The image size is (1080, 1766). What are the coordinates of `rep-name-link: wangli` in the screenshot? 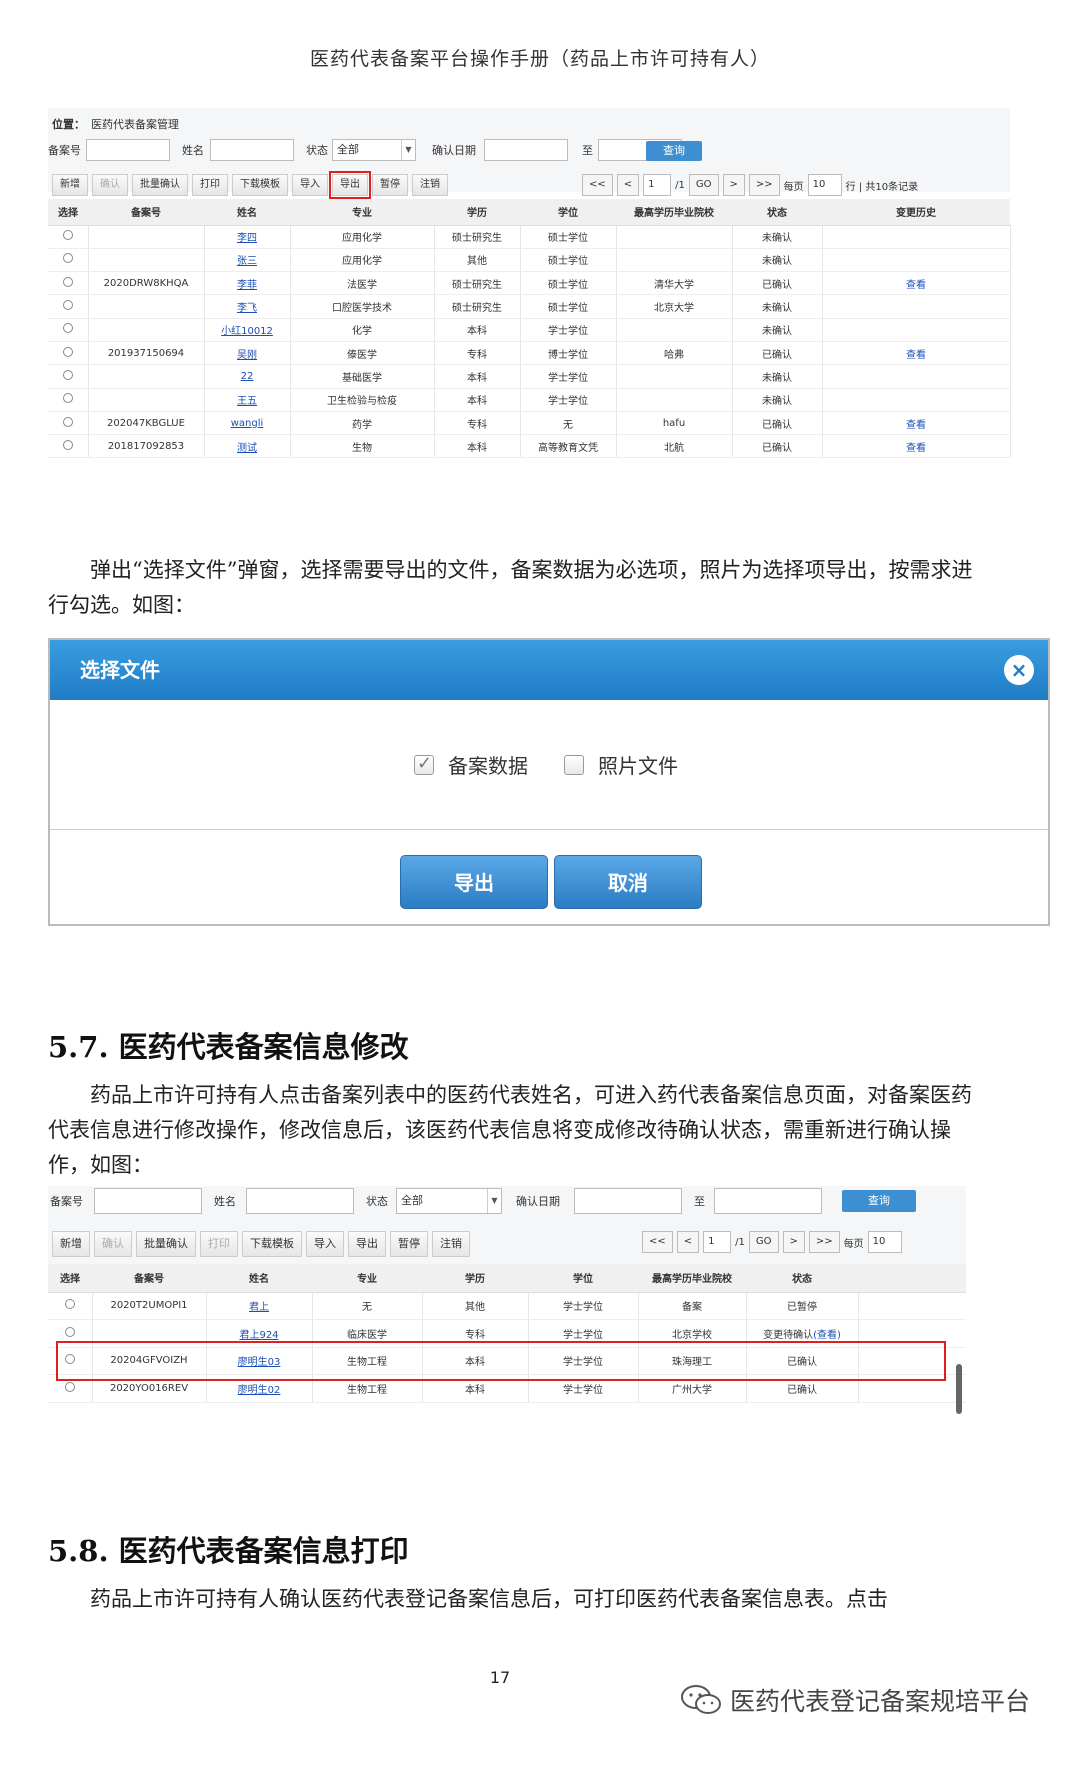 It's located at (247, 423).